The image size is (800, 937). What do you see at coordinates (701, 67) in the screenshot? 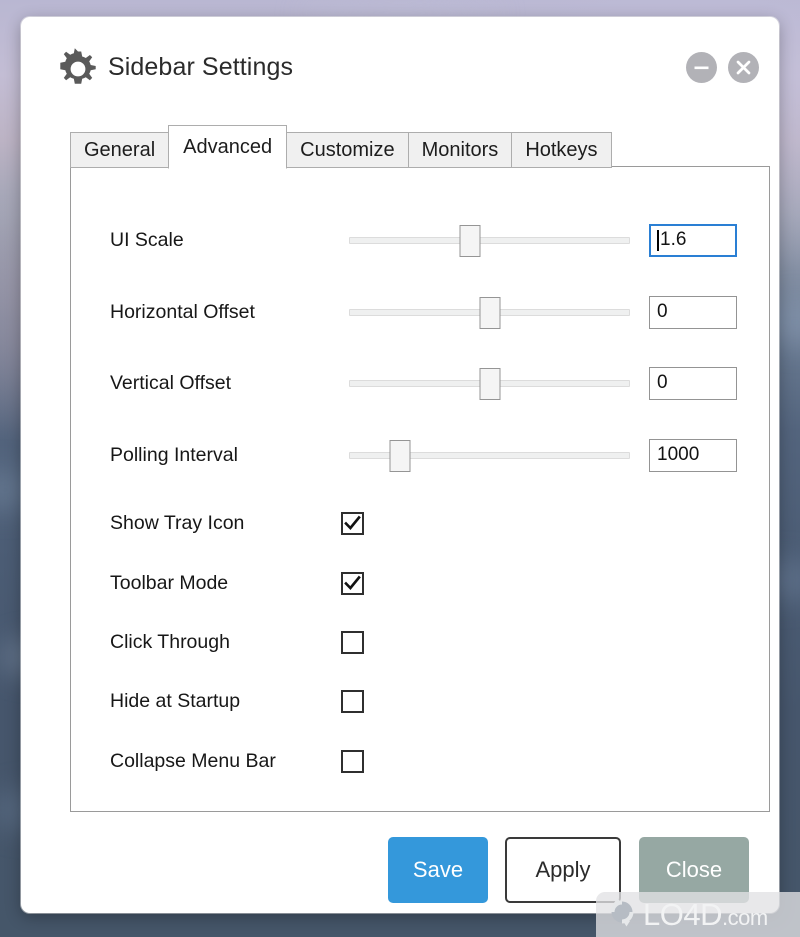
I see `minimize-button` at bounding box center [701, 67].